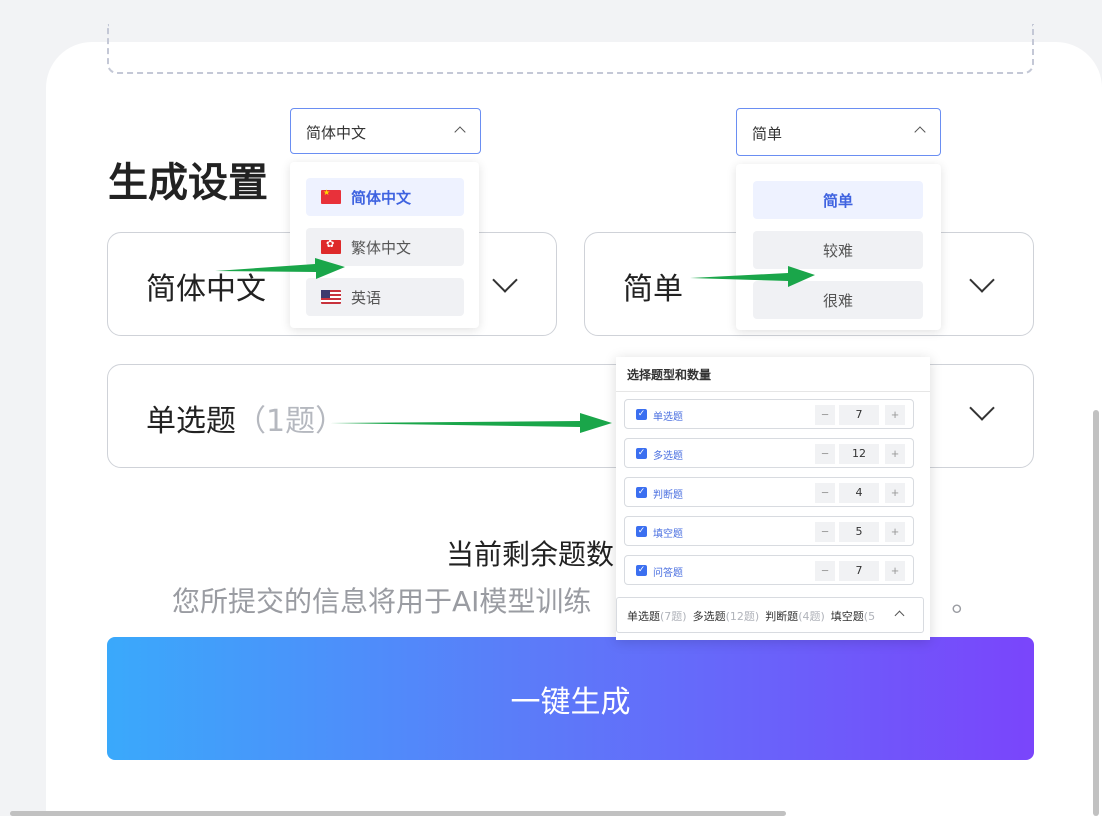 The image size is (1102, 816). I want to click on horizontal-scrollbar, so click(398, 813).